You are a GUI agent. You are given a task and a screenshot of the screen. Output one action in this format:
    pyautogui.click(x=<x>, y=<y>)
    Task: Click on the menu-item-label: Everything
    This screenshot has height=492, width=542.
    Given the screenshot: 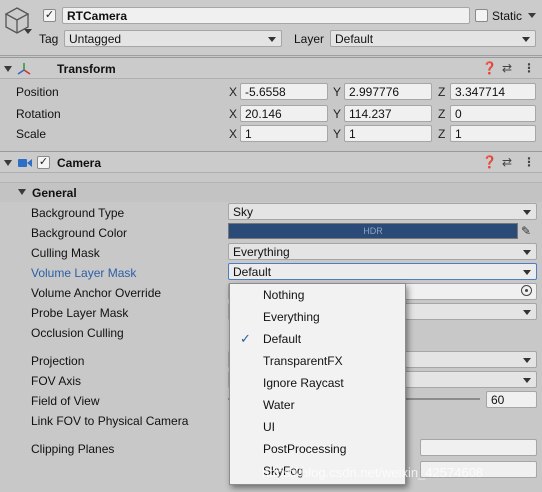 What is the action you would take?
    pyautogui.click(x=291, y=317)
    